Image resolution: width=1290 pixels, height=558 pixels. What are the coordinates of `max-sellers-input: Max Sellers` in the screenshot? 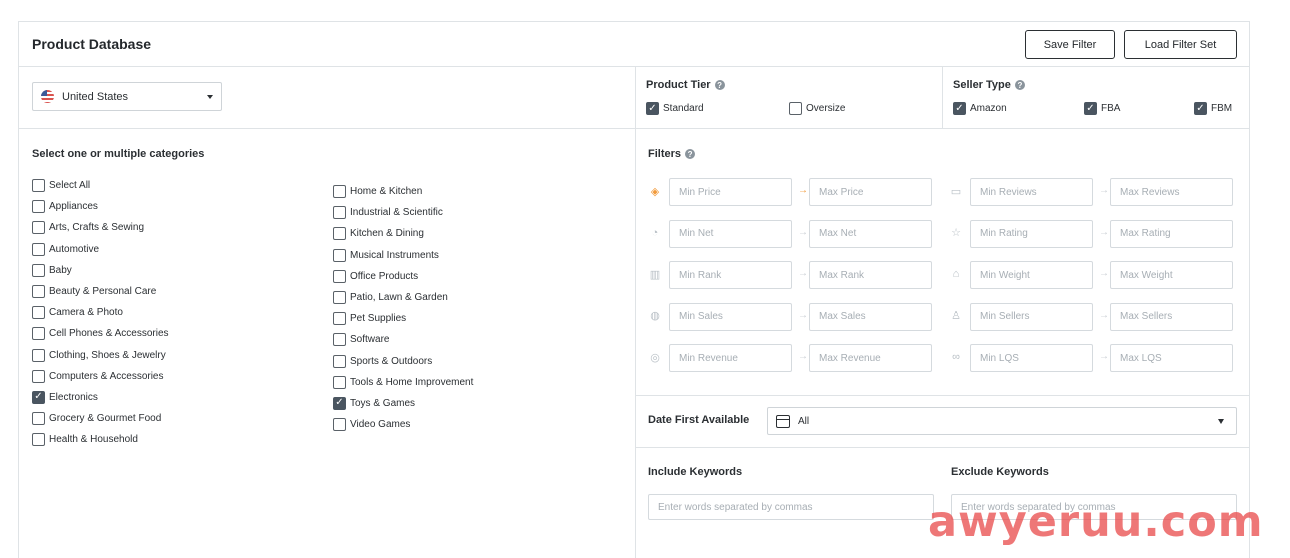 It's located at (1171, 316).